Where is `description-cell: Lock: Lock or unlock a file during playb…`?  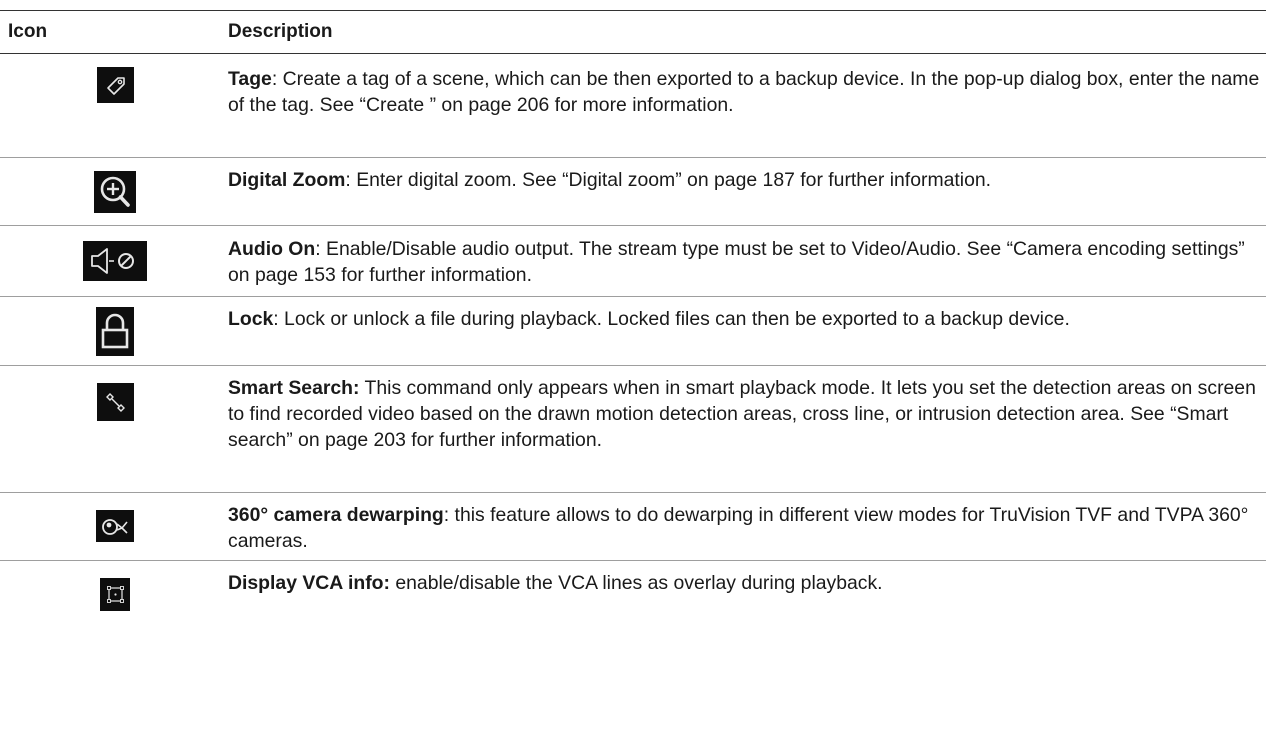
description-cell: Lock: Lock or unlock a file during playb… is located at coordinates (742, 331).